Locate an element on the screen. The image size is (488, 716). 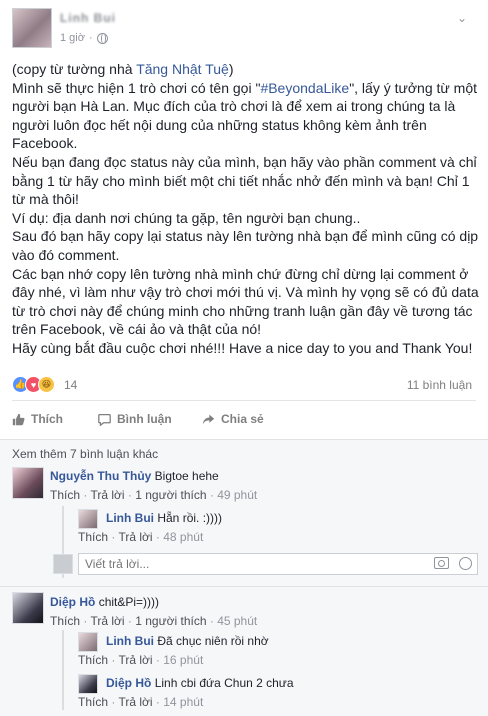
comment-body: Linh Bui Hẵn rồi. :)))) is located at coordinates (164, 518).